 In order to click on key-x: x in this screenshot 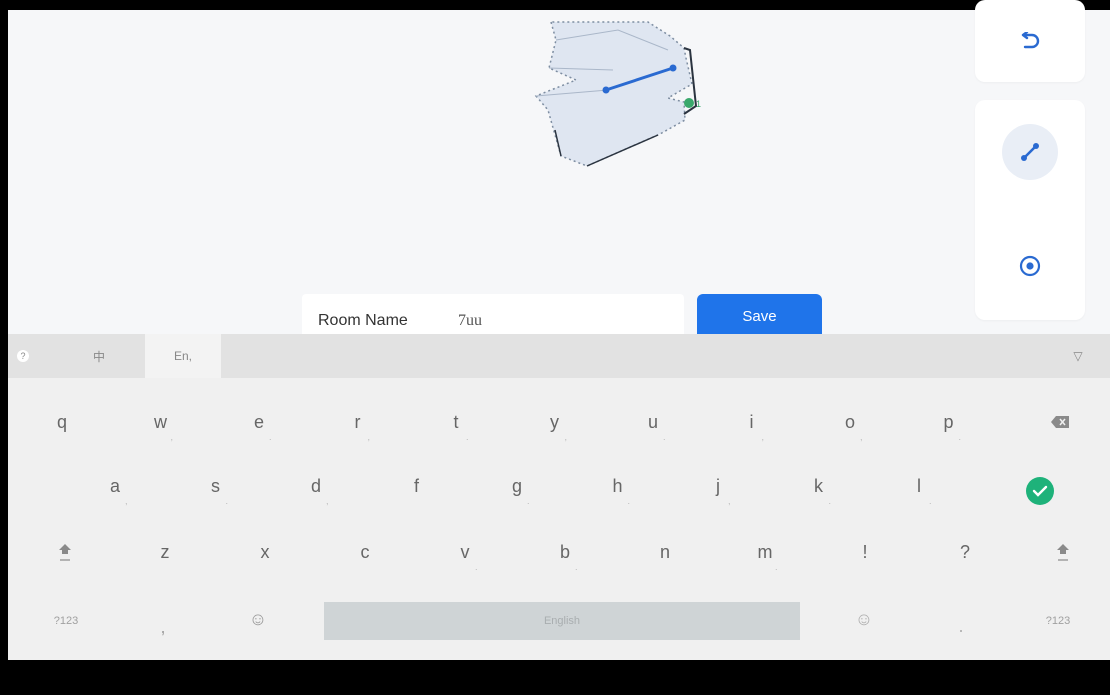, I will do `click(265, 552)`.